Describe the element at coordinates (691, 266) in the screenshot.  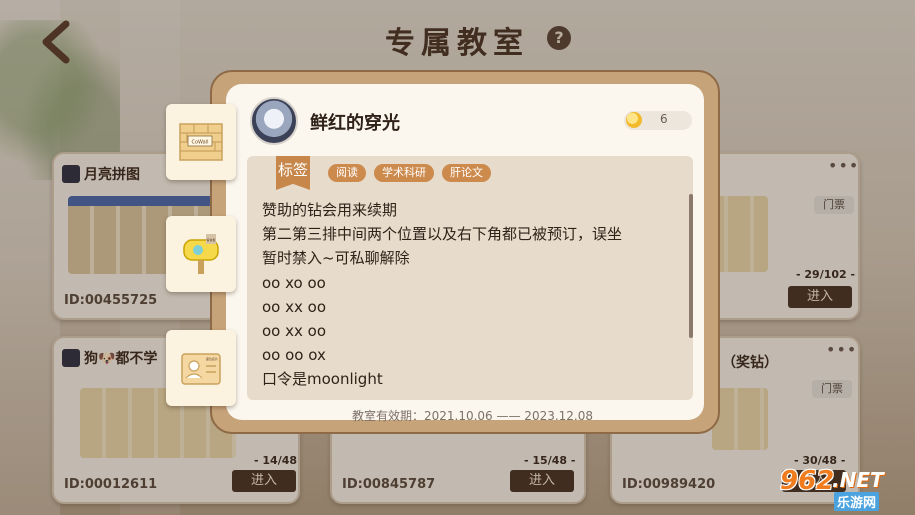
I see `description-scrollbar` at that location.